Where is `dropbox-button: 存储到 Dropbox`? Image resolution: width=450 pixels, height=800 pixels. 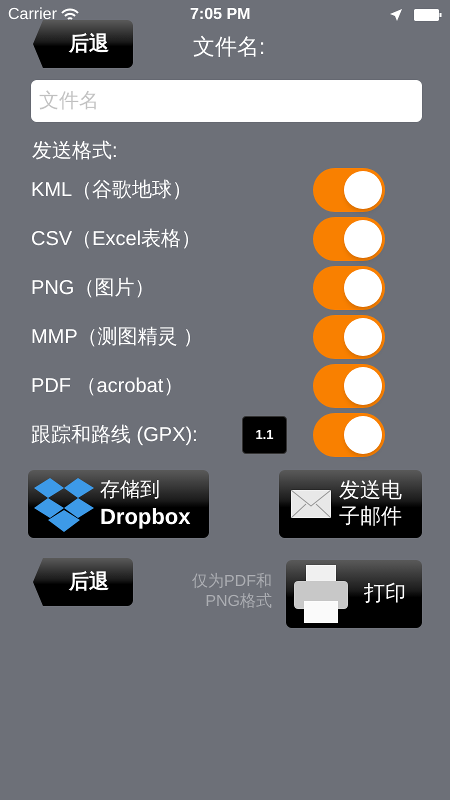
dropbox-button: 存储到 Dropbox is located at coordinates (118, 504).